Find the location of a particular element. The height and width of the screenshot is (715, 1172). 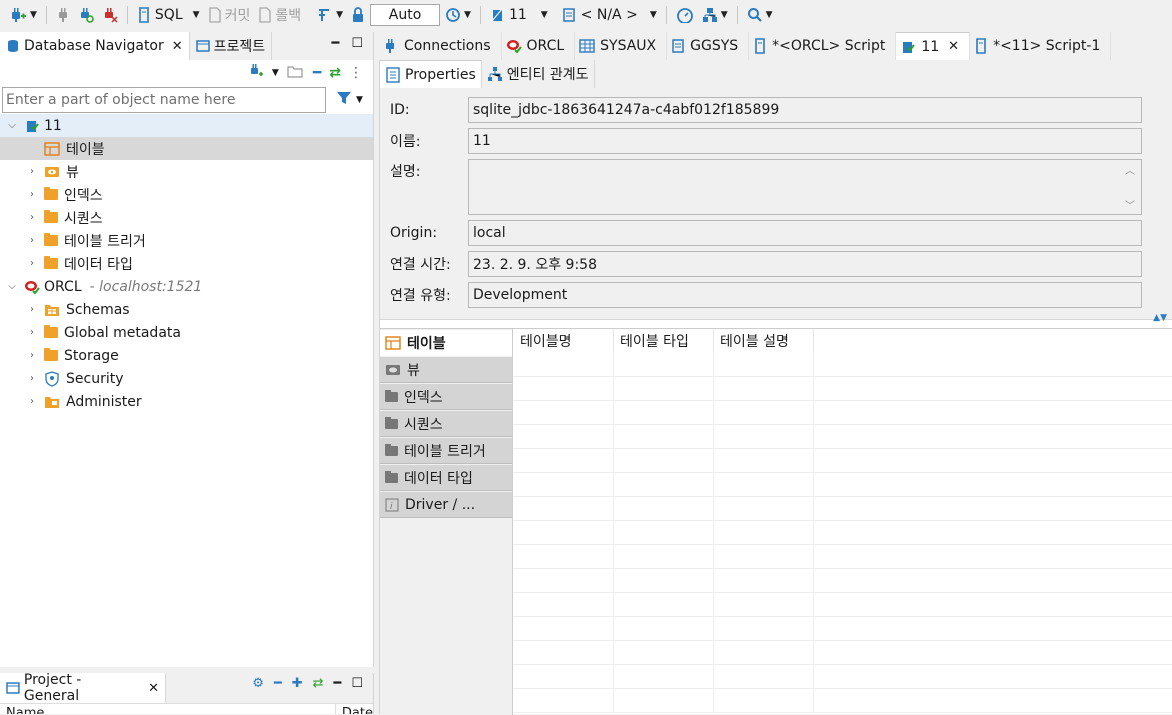

tab-database-navigator: Database Navigator ✕ is located at coordinates (95, 46).